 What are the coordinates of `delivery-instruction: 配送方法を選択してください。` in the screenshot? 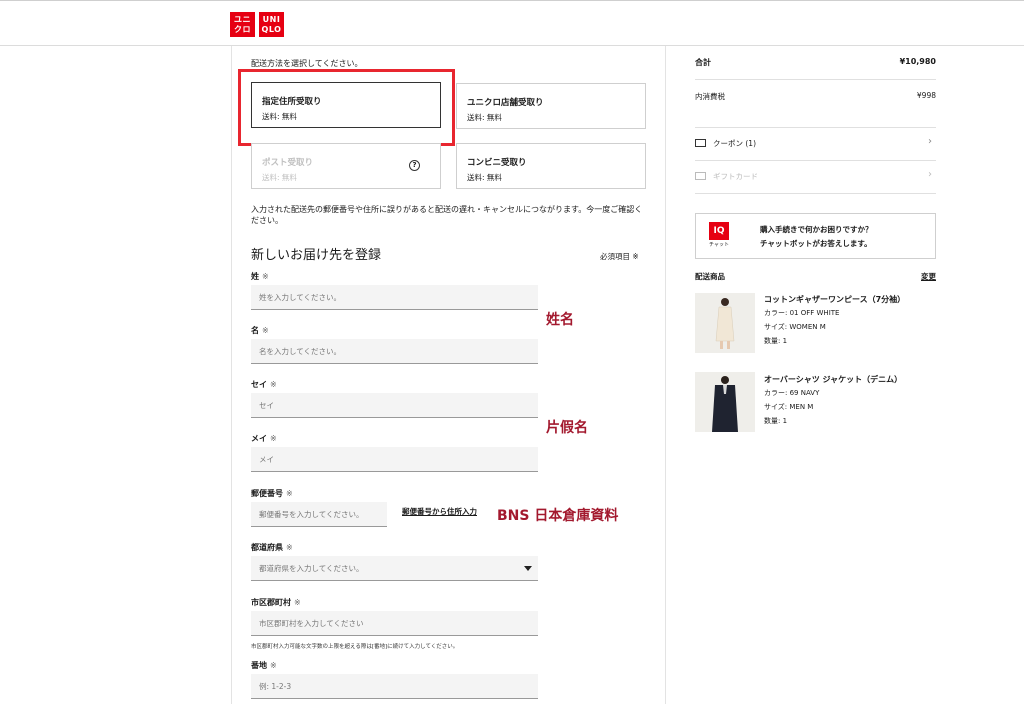 It's located at (307, 63).